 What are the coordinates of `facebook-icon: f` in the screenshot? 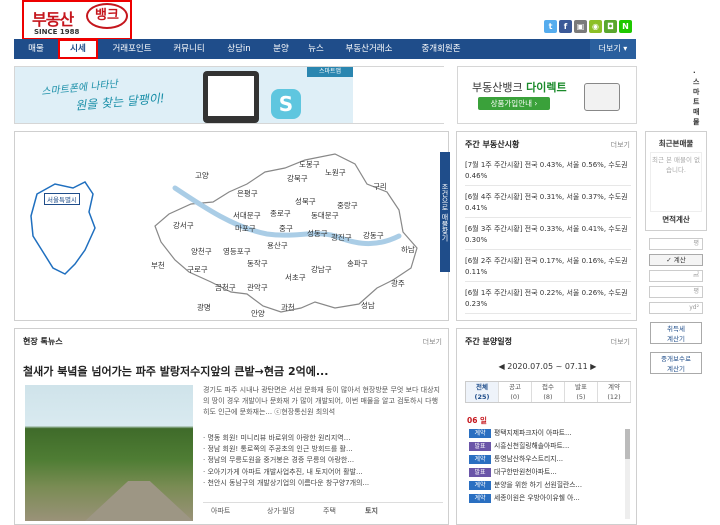 It's located at (565, 26).